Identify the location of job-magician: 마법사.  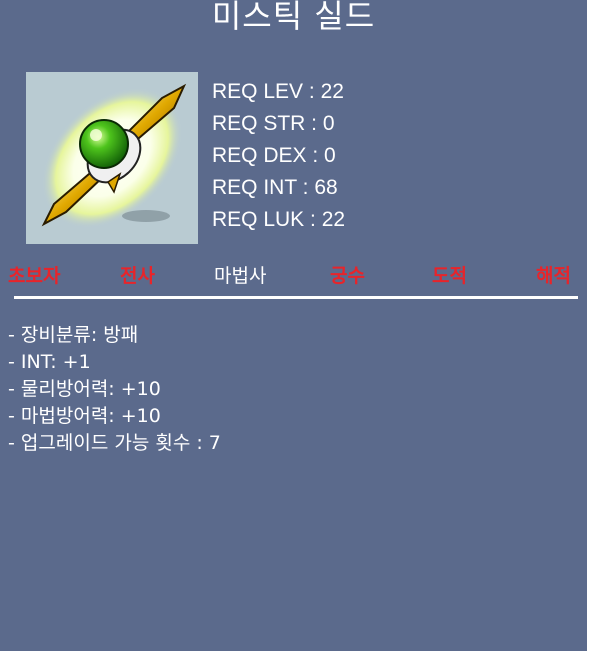
(240, 276).